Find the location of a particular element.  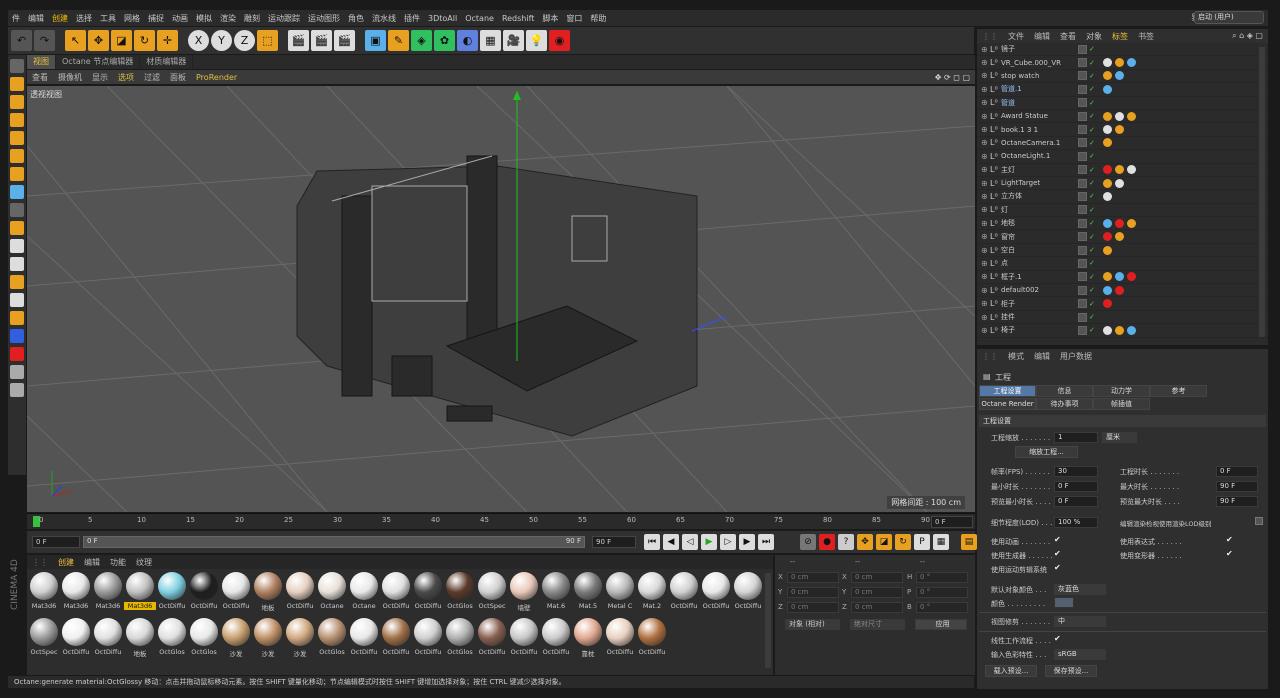

settings-icon is located at coordinates (17, 390).